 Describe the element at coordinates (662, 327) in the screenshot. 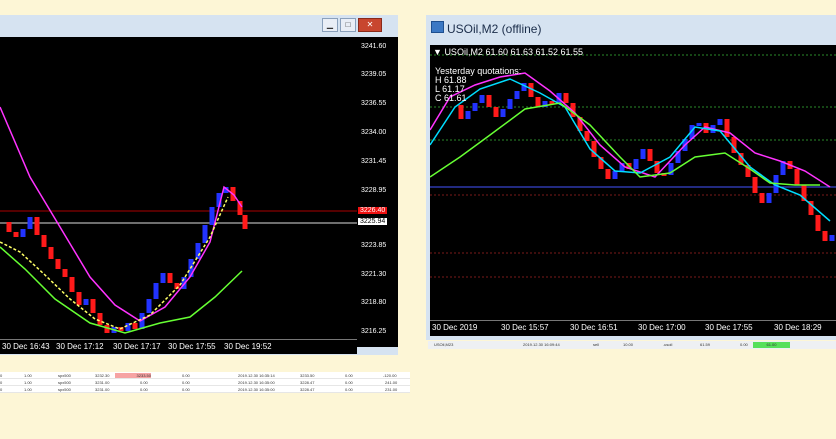

I see `x-tick: 30 Dec 17:00` at that location.